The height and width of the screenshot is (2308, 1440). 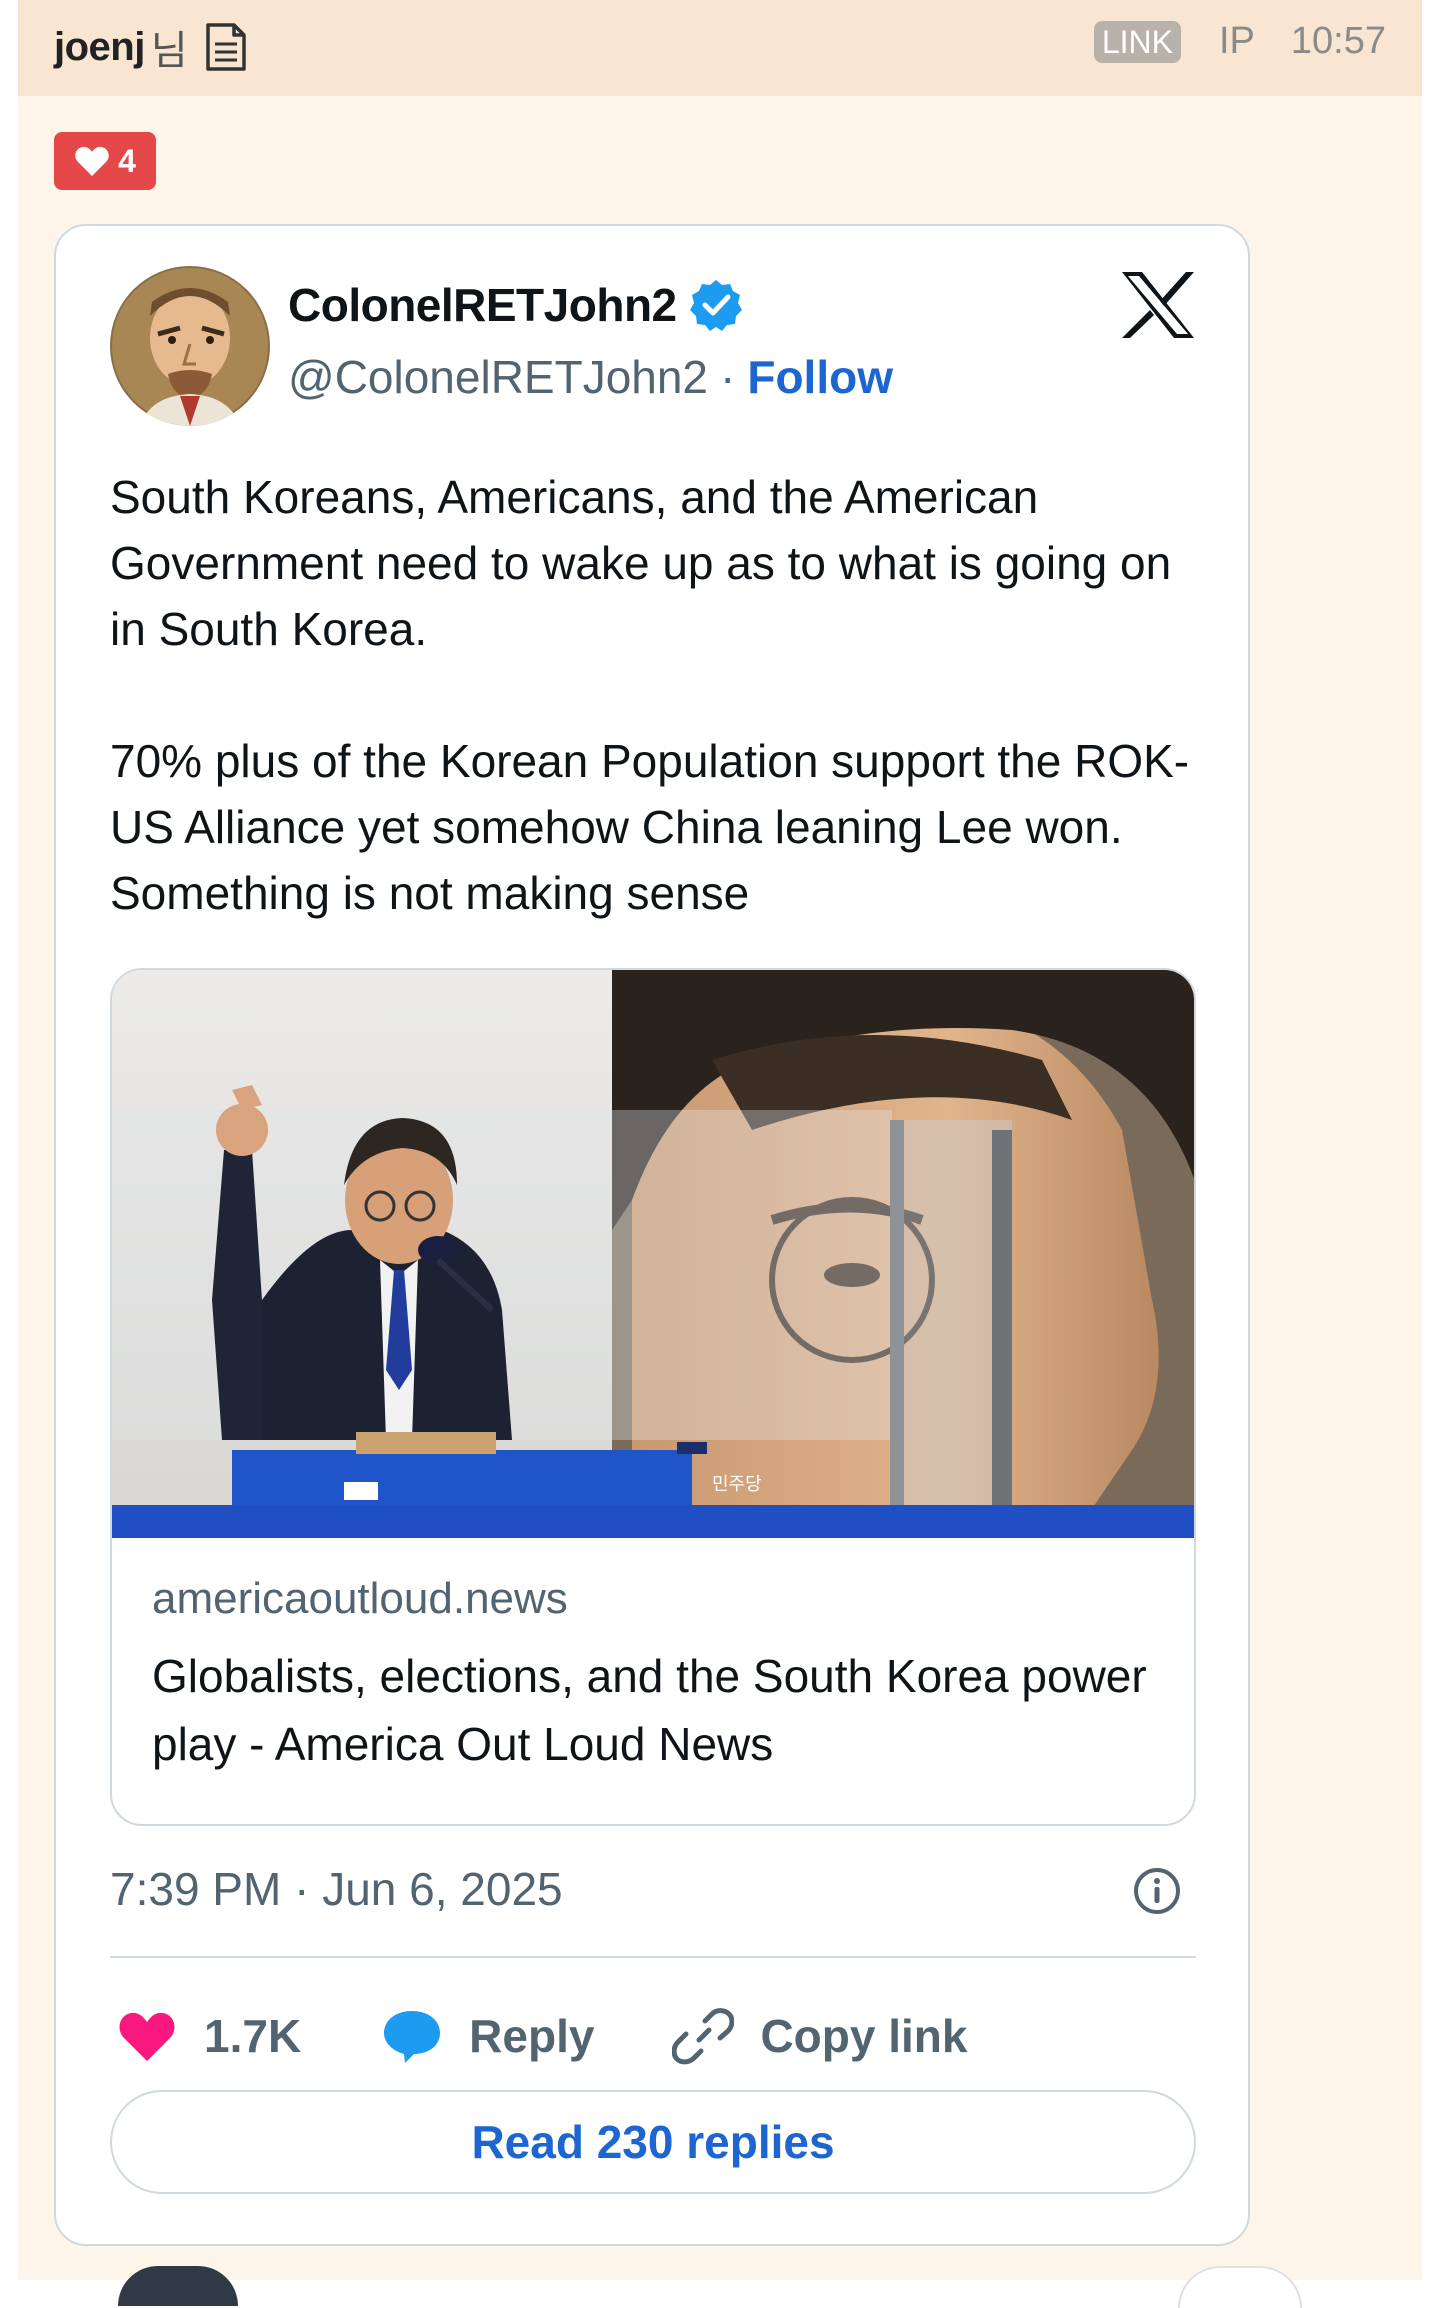 I want to click on like-button: 1.7K, so click(x=208, y=2036).